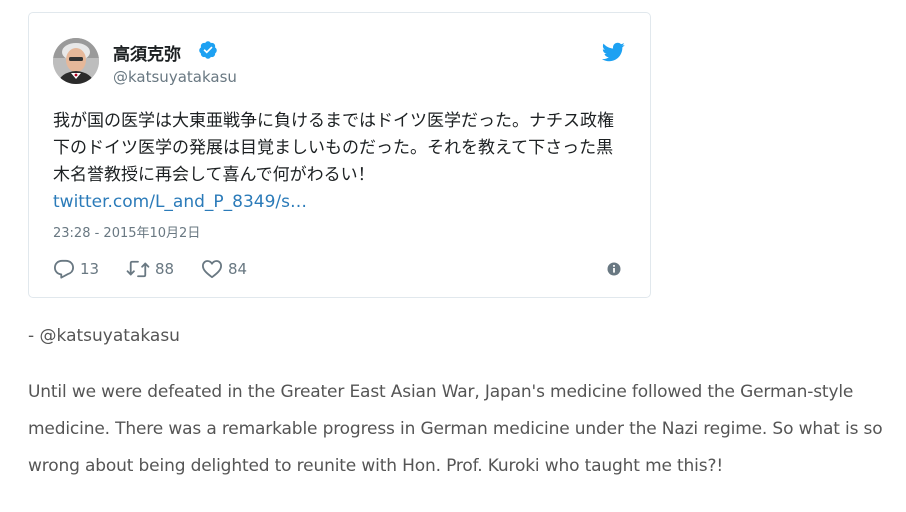 The height and width of the screenshot is (512, 906). Describe the element at coordinates (212, 269) in the screenshot. I see `heart-icon` at that location.